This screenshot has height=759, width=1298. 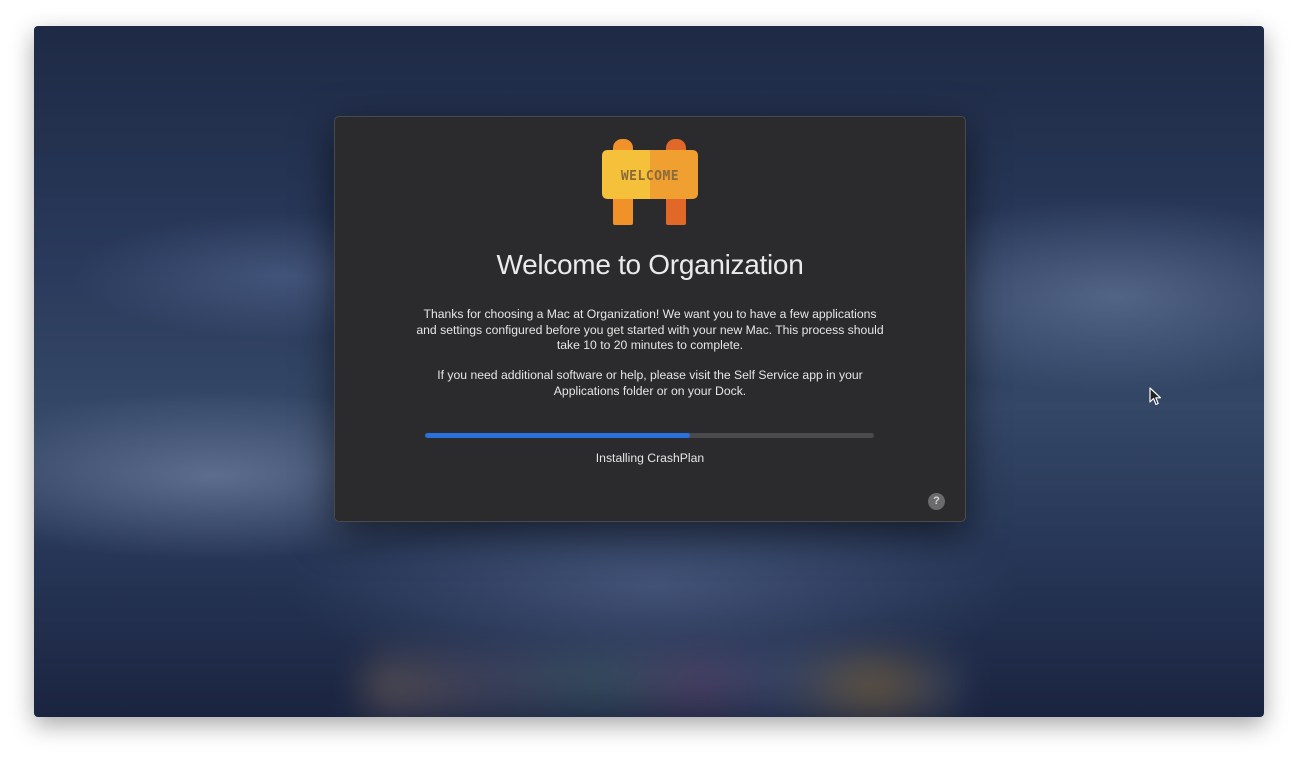 I want to click on progress-fill, so click(x=557, y=435).